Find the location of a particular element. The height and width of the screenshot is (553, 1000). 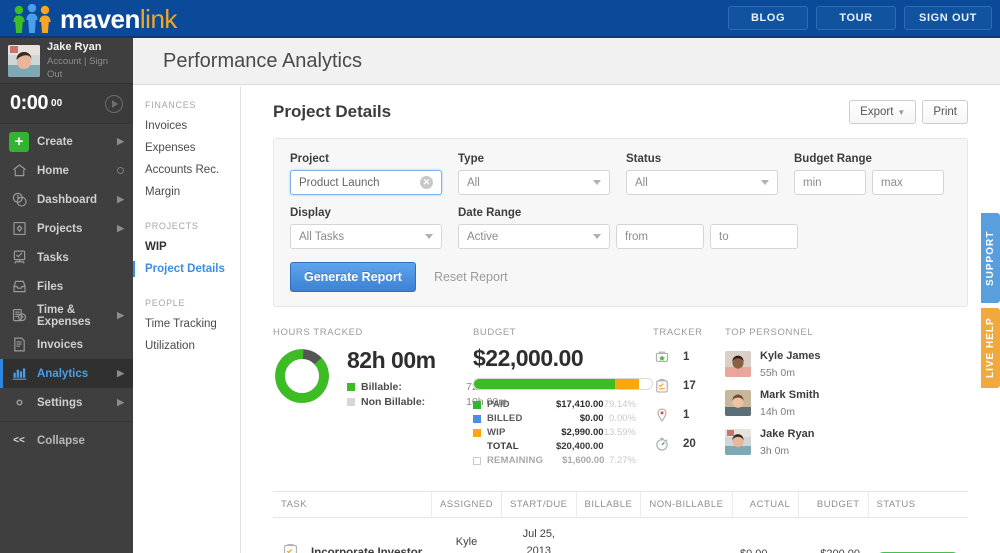

date-range-select: Active is located at coordinates (534, 236).